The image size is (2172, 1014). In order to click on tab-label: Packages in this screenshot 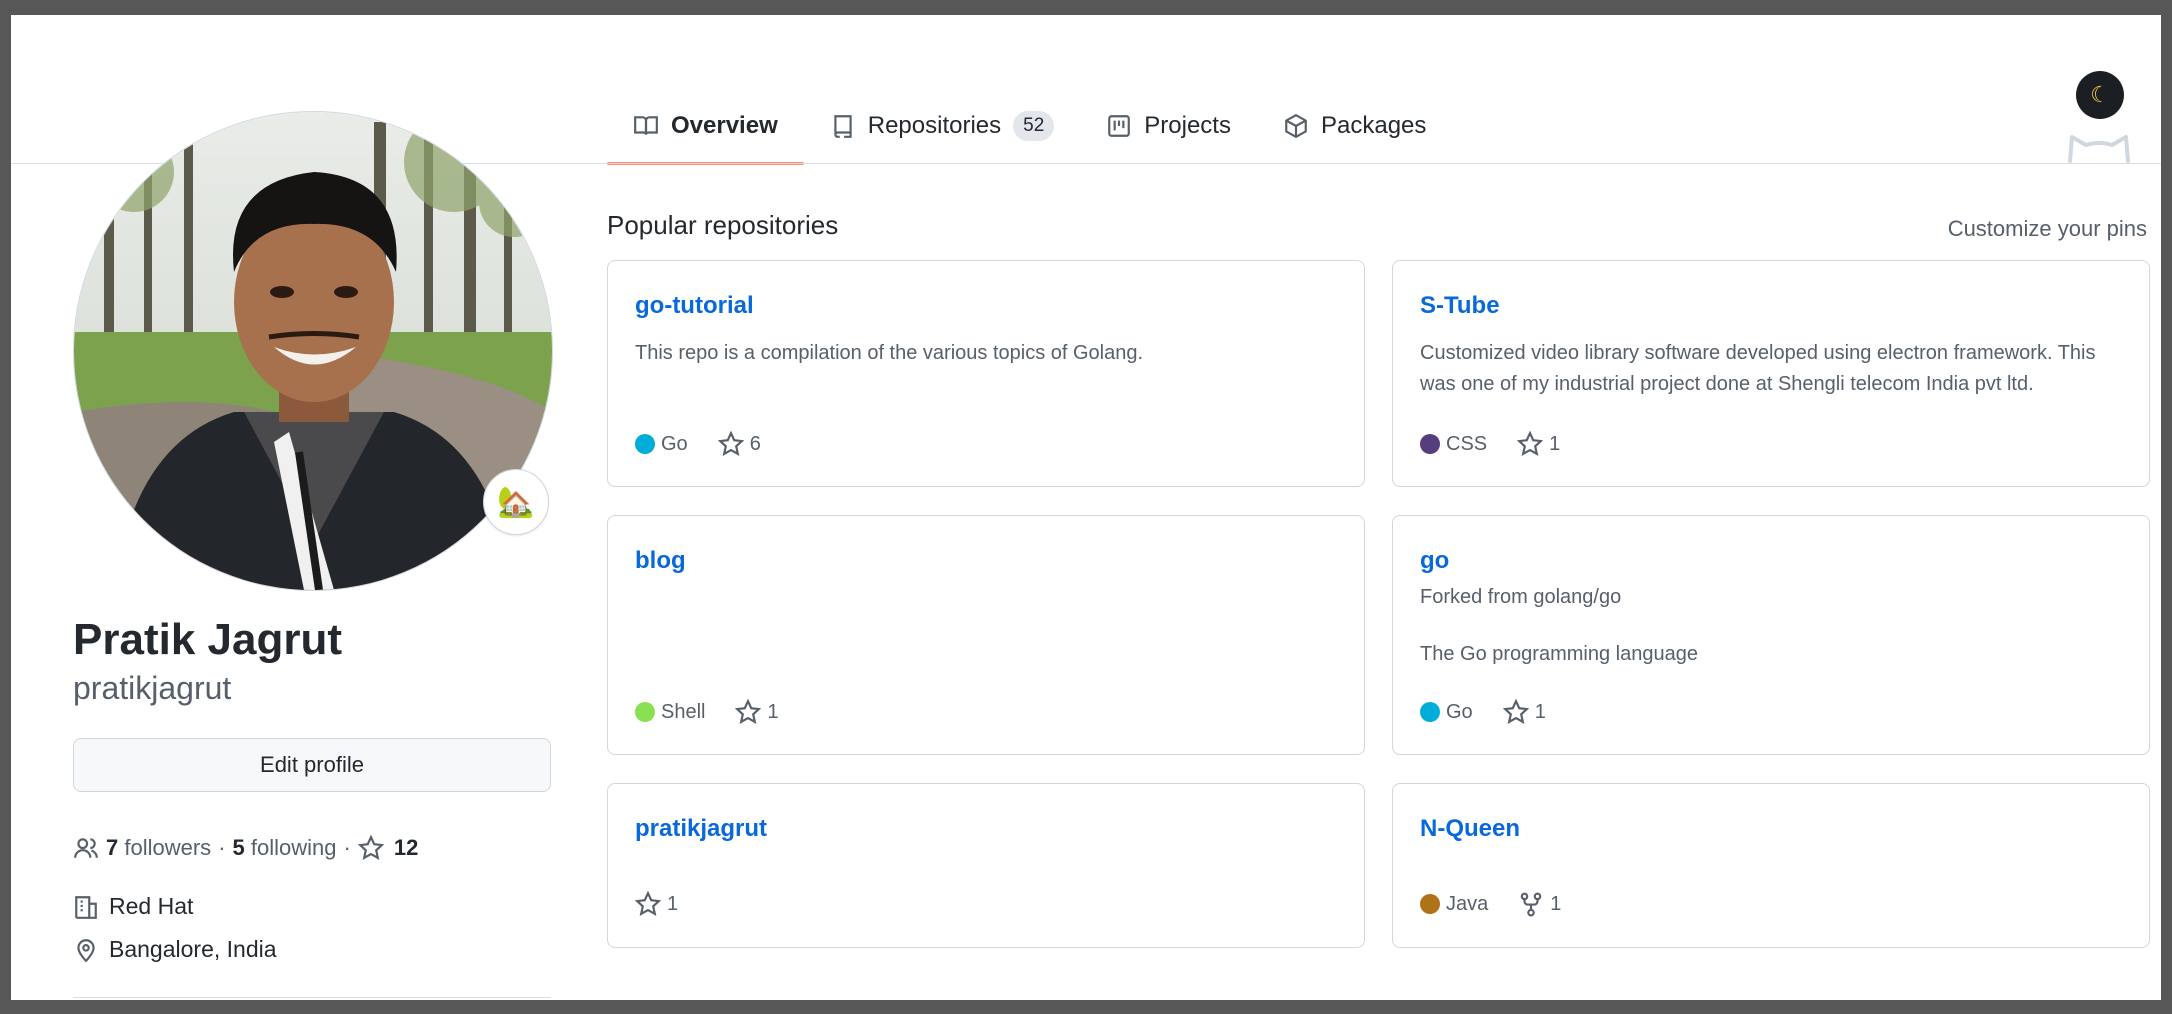, I will do `click(1373, 125)`.